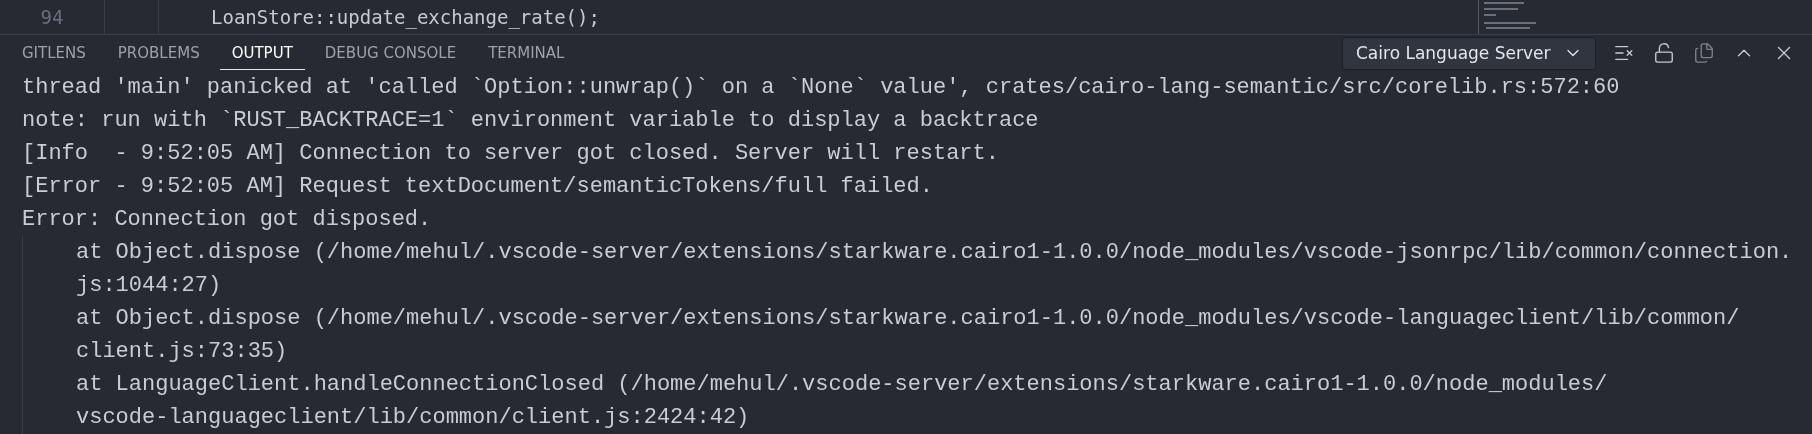  I want to click on line-number: 94, so click(52, 17).